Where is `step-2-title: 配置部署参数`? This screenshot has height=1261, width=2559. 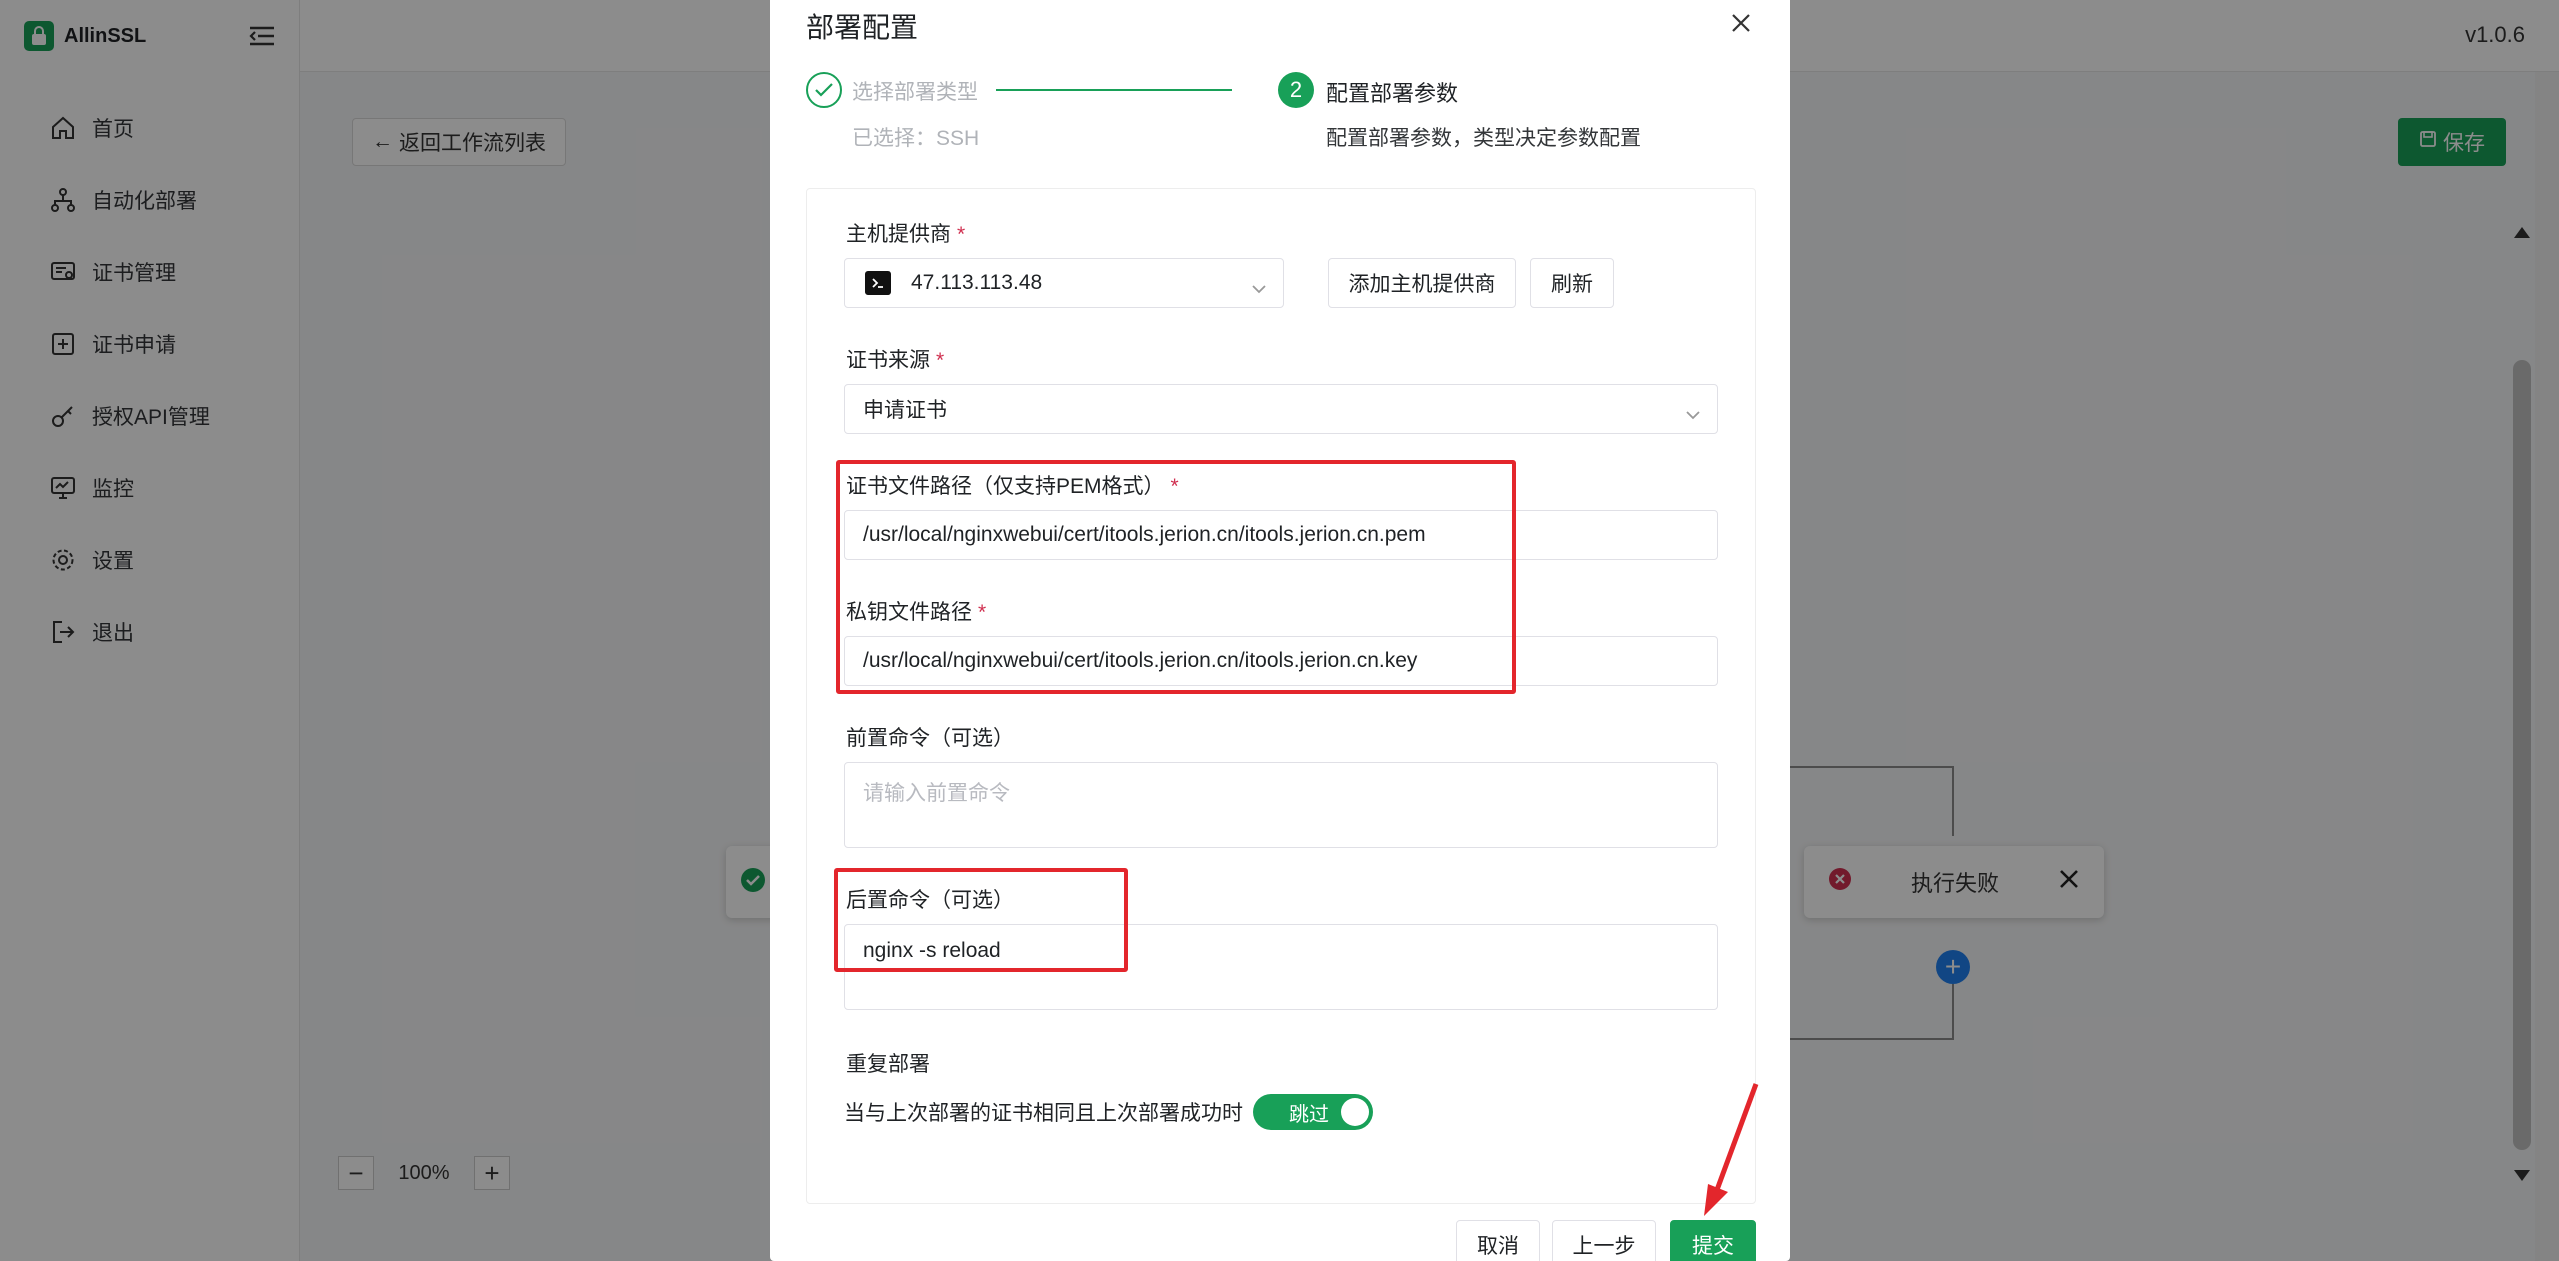
step-2-title: 配置部署参数 is located at coordinates (1392, 93).